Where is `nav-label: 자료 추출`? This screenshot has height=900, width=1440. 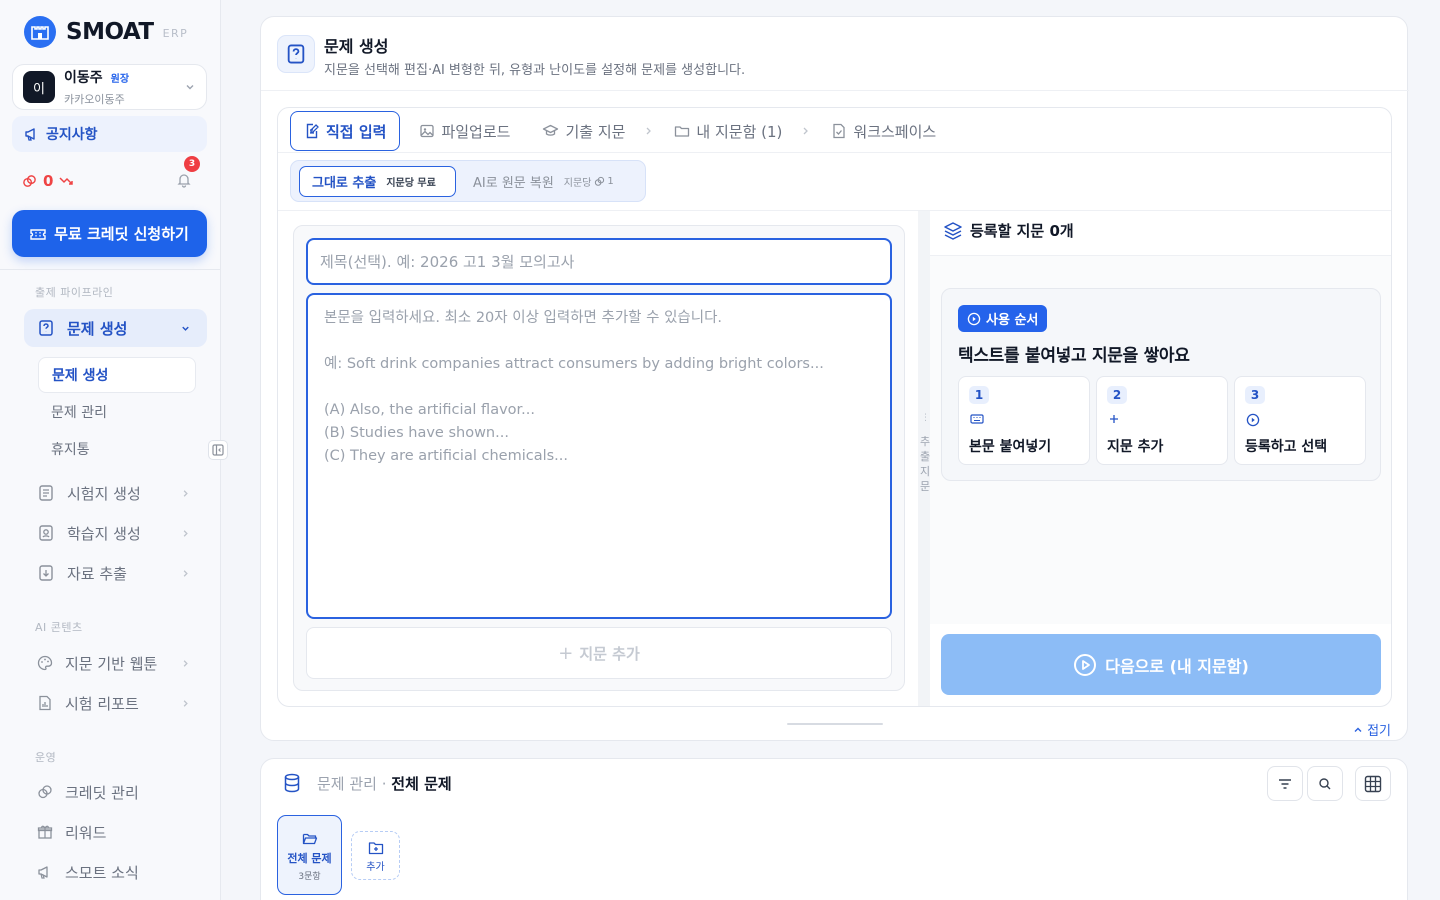
nav-label: 자료 추출 is located at coordinates (97, 573).